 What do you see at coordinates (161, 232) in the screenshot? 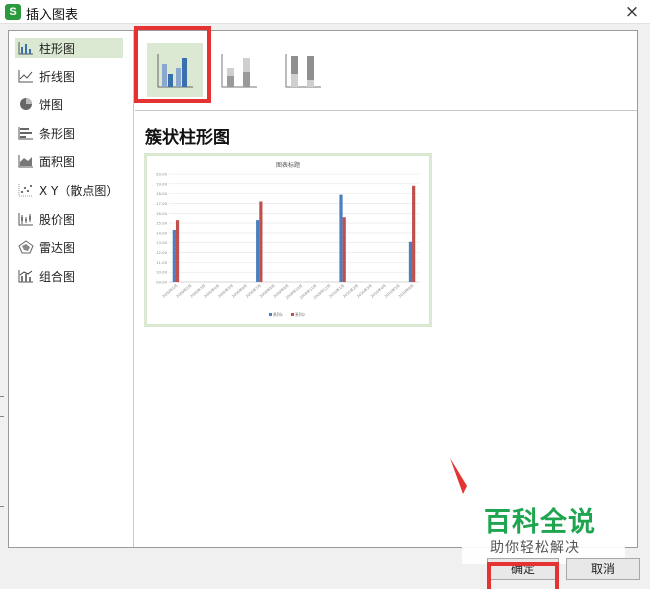
I see `y-tick-label: 14.00` at bounding box center [161, 232].